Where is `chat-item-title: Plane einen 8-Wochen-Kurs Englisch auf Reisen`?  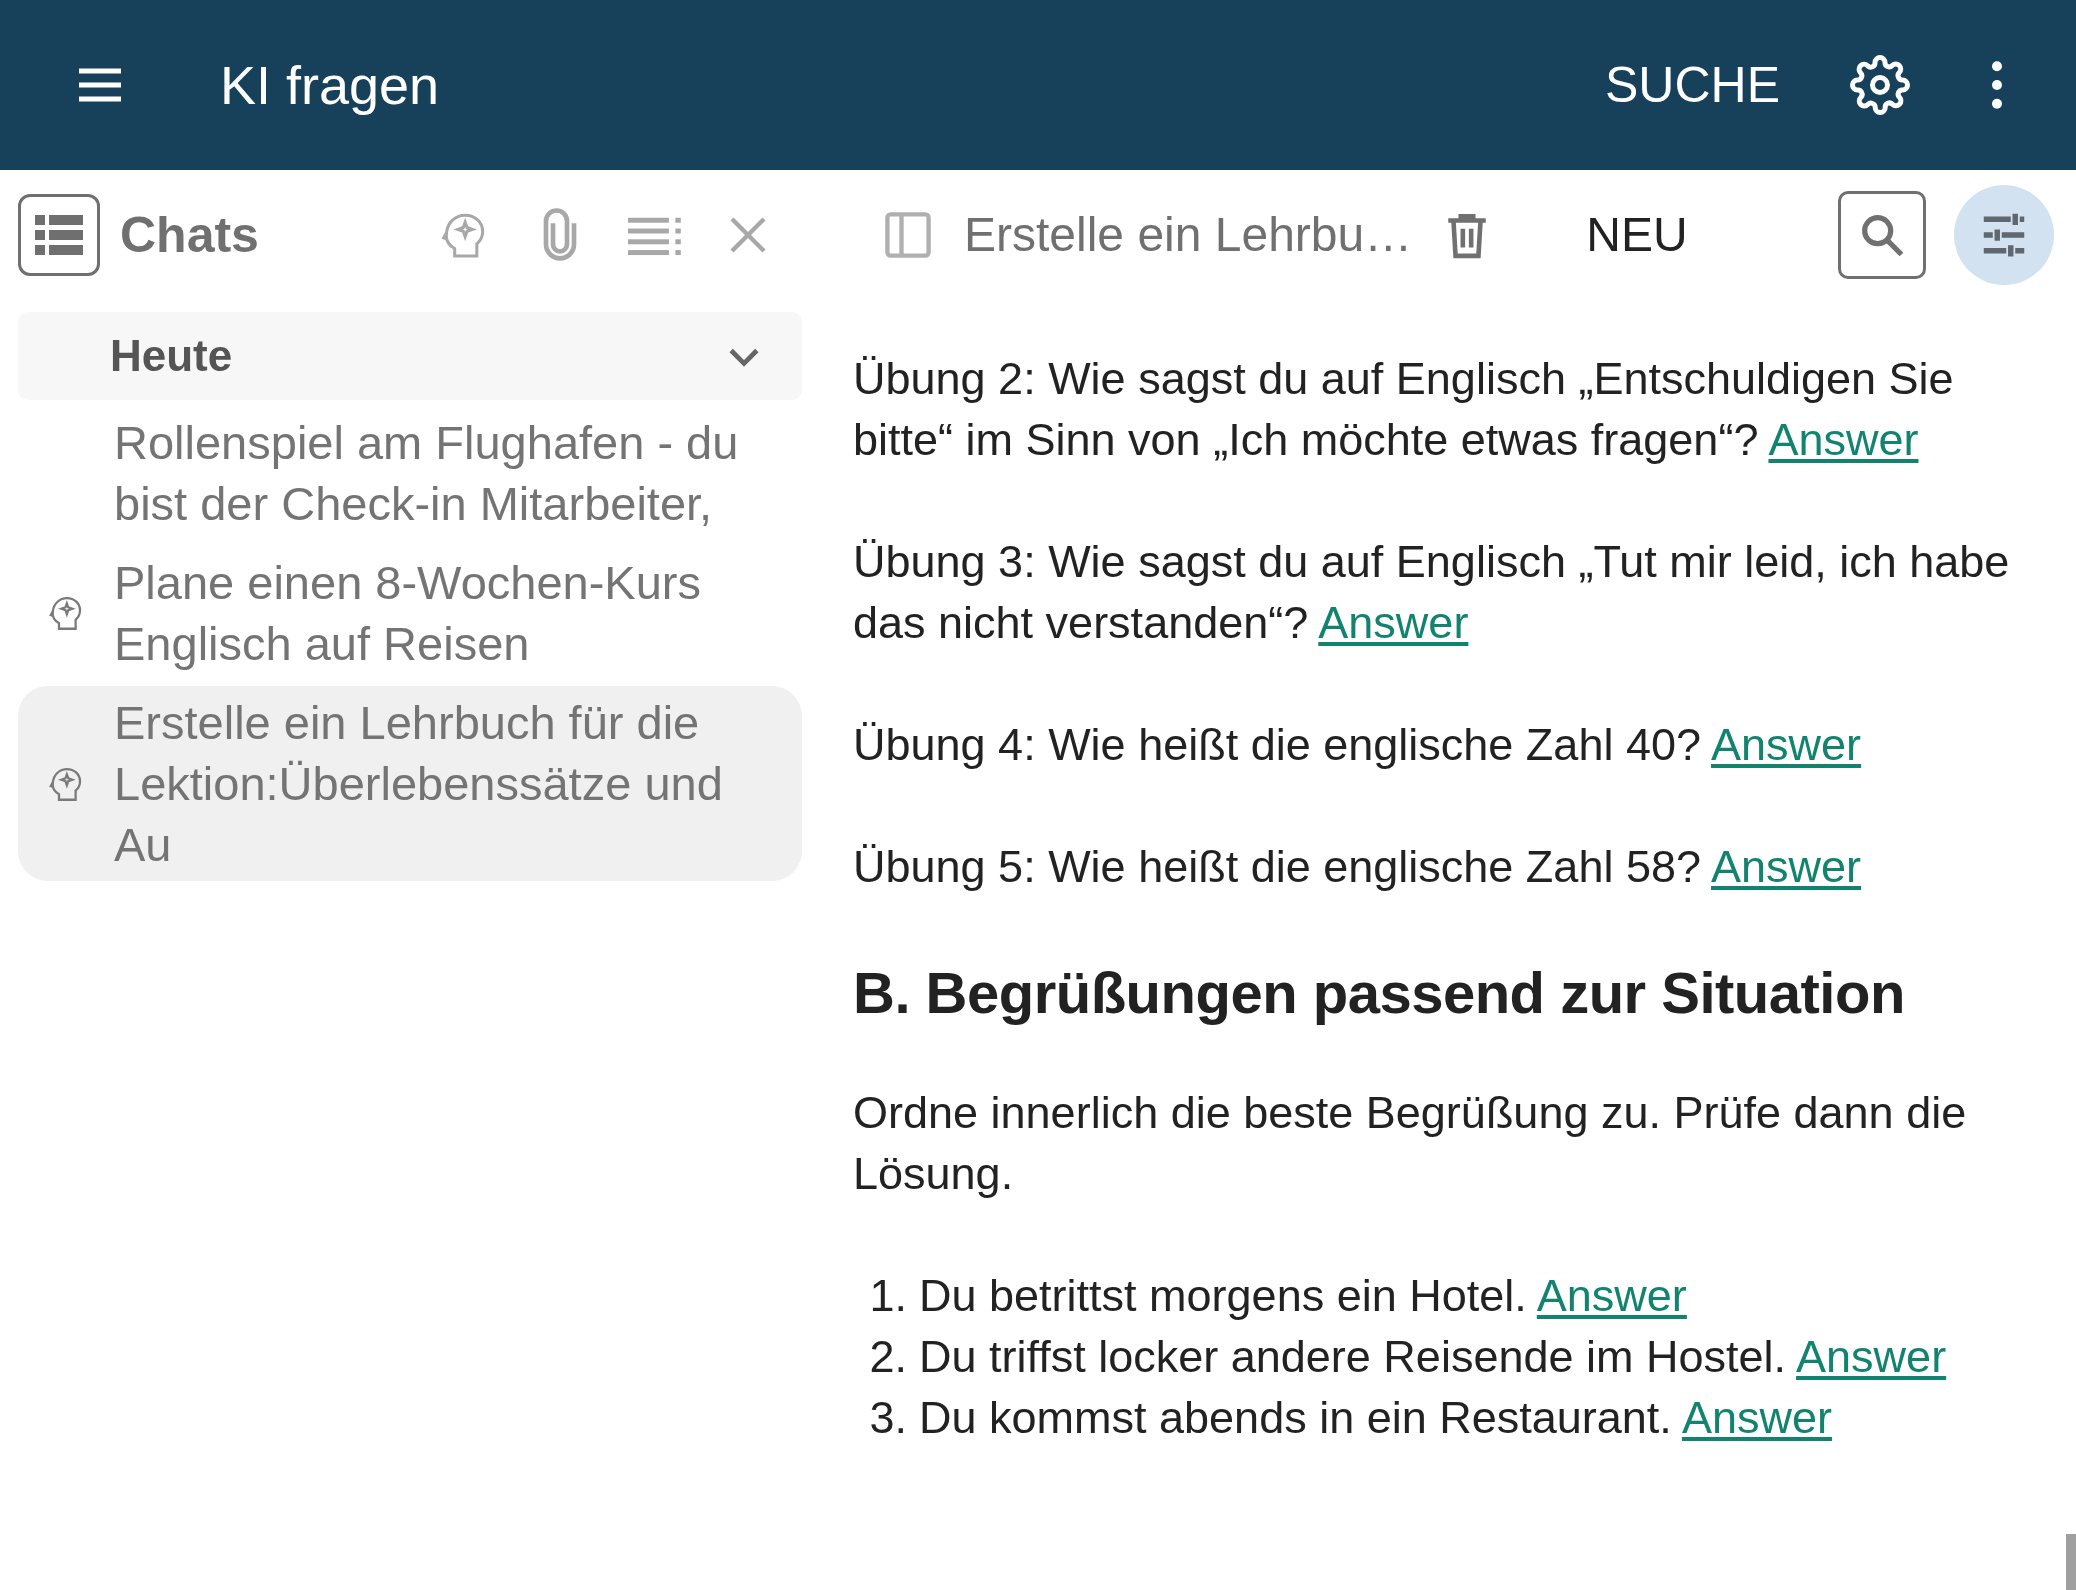
chat-item-title: Plane einen 8-Wochen-Kurs Englisch auf Reisen is located at coordinates (408, 613).